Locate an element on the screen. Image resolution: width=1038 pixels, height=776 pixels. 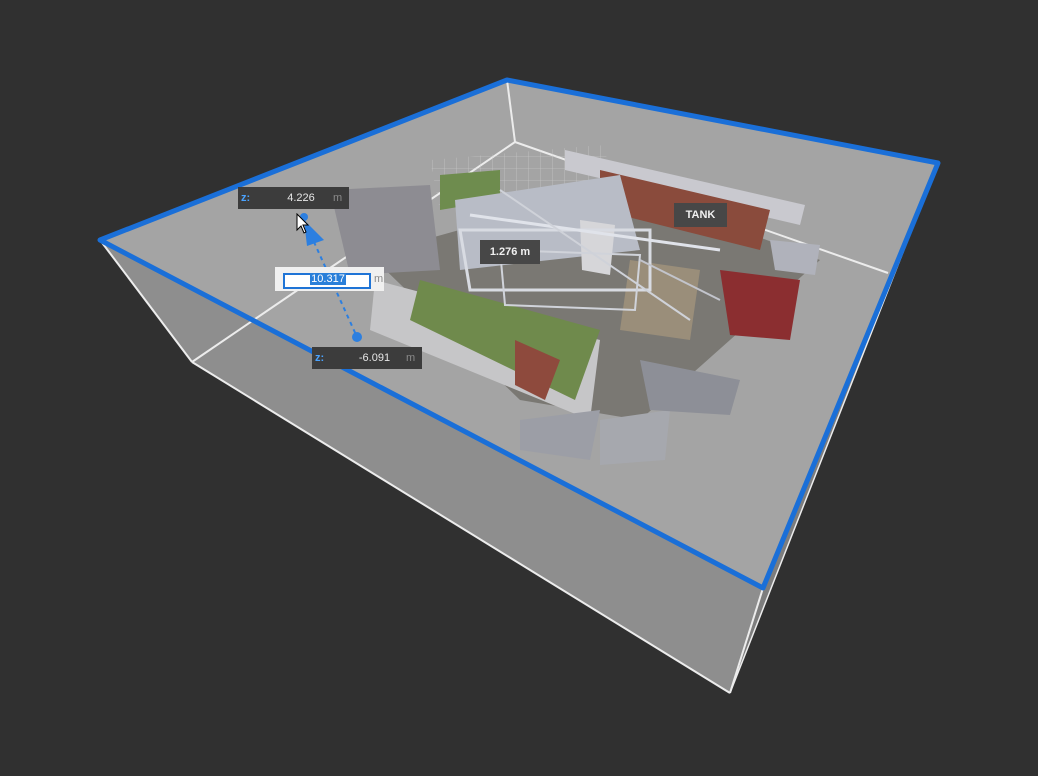
z-top-axis-label: z: is located at coordinates (246, 198).